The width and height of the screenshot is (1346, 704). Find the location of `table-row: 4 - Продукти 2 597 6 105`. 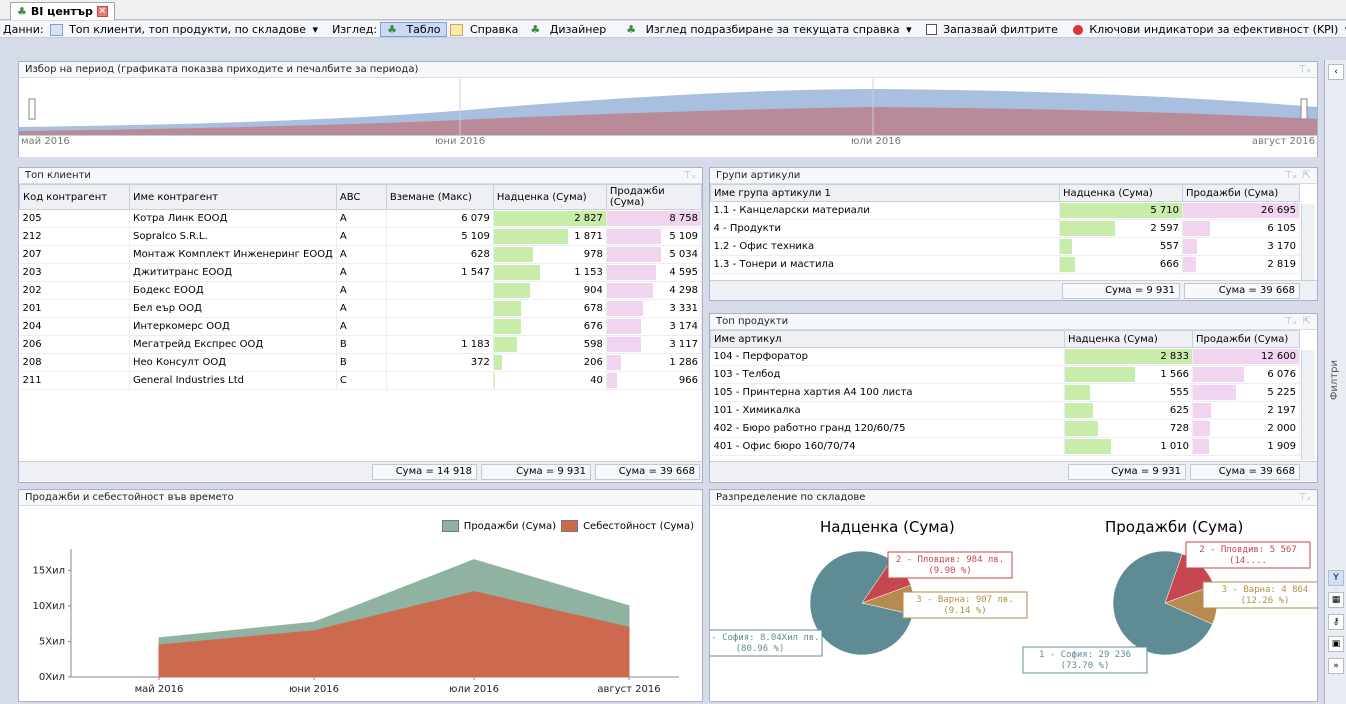

table-row: 4 - Продукти 2 597 6 105 is located at coordinates (1005, 228).